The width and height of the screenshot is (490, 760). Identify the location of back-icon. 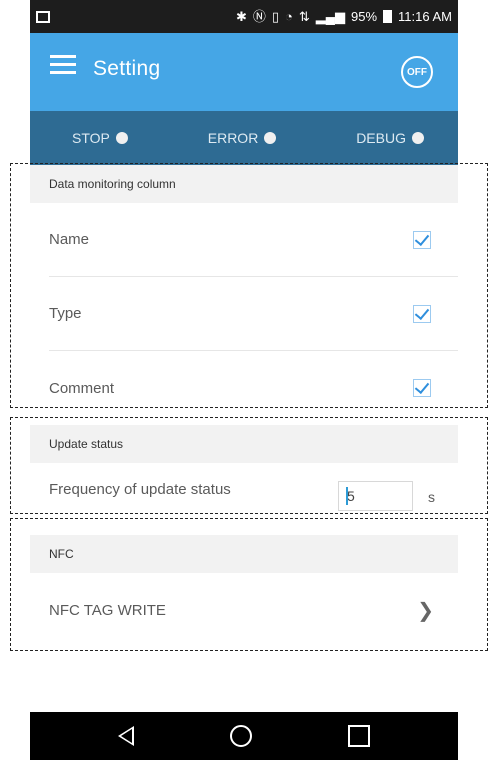
(126, 736).